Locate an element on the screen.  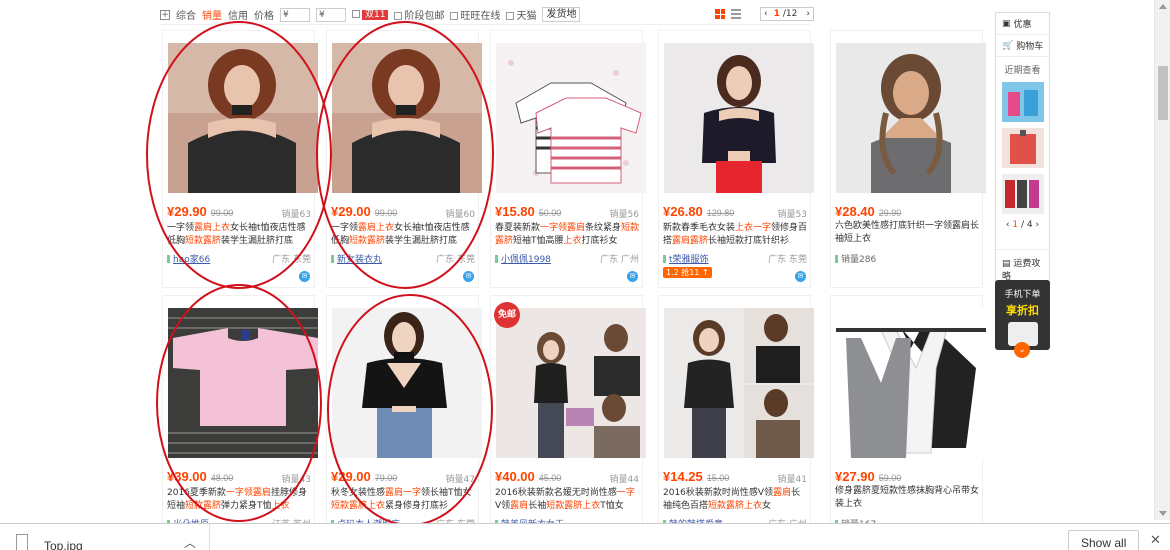
top-pager: ‹ 1/12 › is located at coordinates (787, 14).